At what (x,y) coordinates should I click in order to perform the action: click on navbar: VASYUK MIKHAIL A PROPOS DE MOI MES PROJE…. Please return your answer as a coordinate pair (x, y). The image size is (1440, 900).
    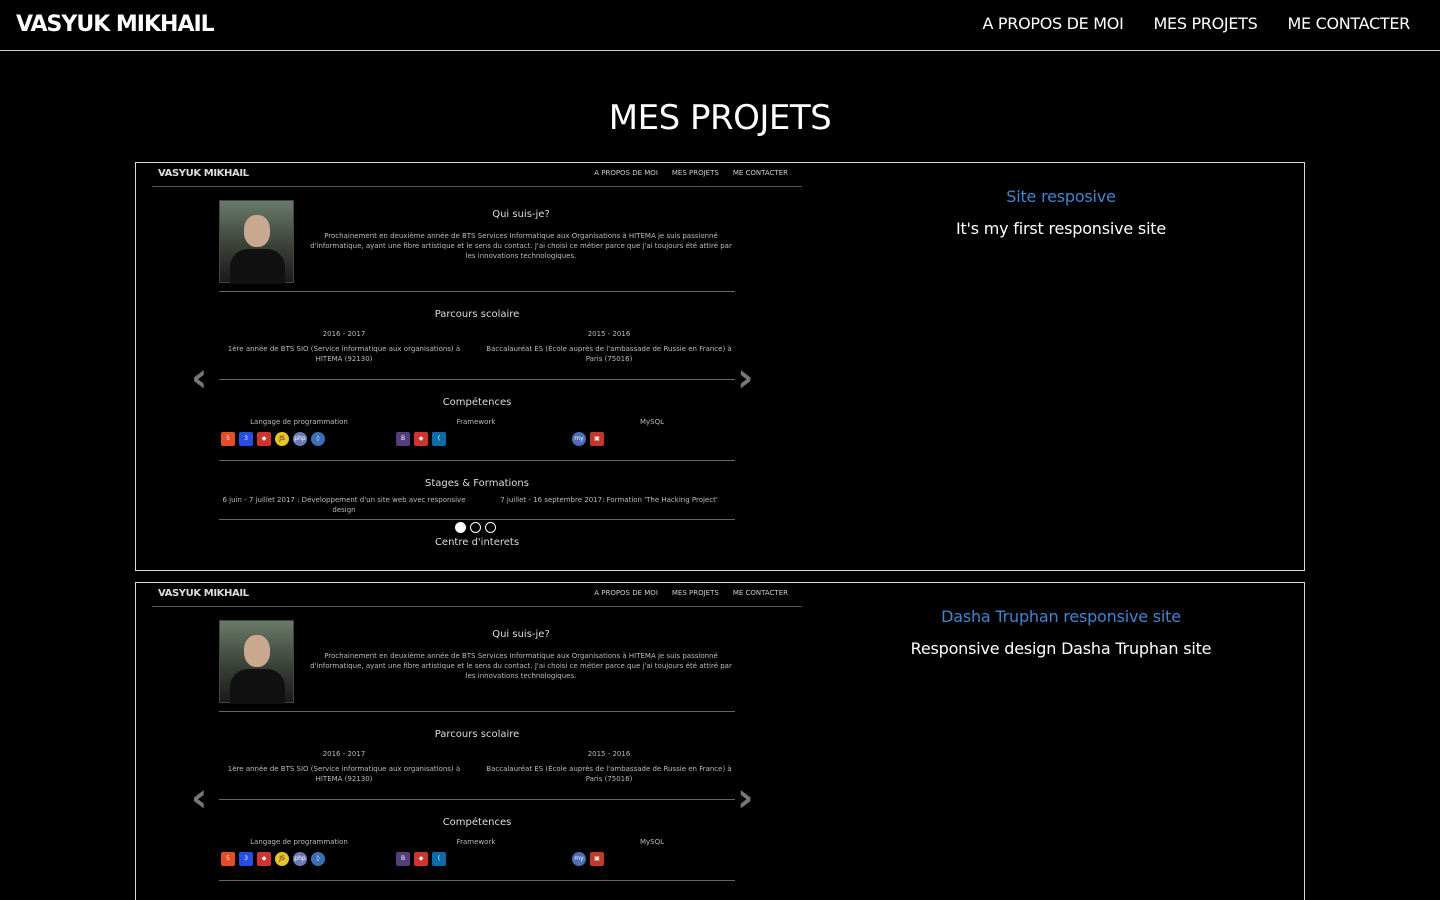
    Looking at the image, I should click on (720, 25).